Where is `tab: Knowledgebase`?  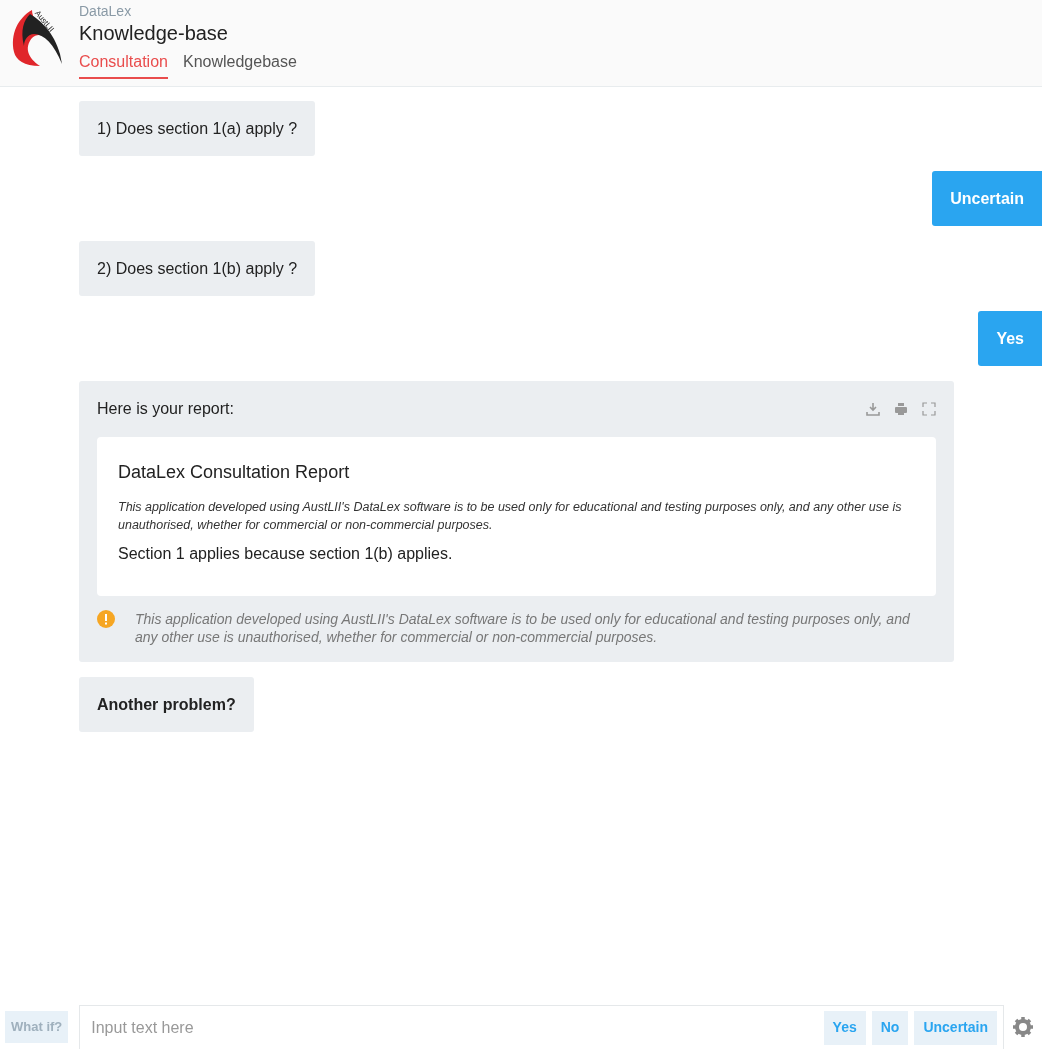
tab: Knowledgebase is located at coordinates (239, 65).